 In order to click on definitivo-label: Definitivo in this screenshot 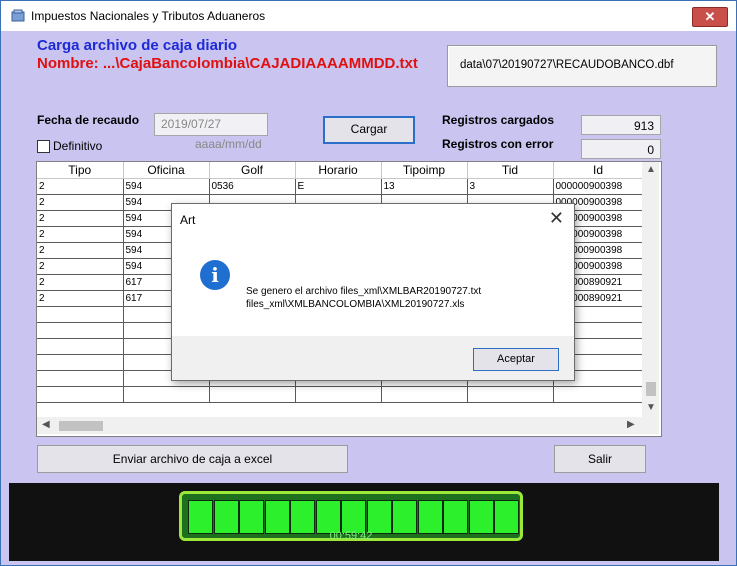, I will do `click(78, 146)`.